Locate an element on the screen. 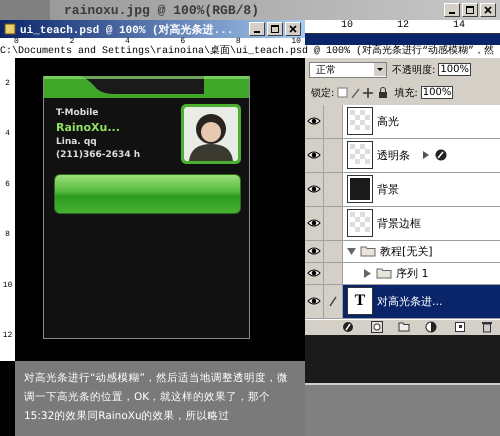 This screenshot has height=436, width=500. layer-row: 序列 1 is located at coordinates (402, 273).